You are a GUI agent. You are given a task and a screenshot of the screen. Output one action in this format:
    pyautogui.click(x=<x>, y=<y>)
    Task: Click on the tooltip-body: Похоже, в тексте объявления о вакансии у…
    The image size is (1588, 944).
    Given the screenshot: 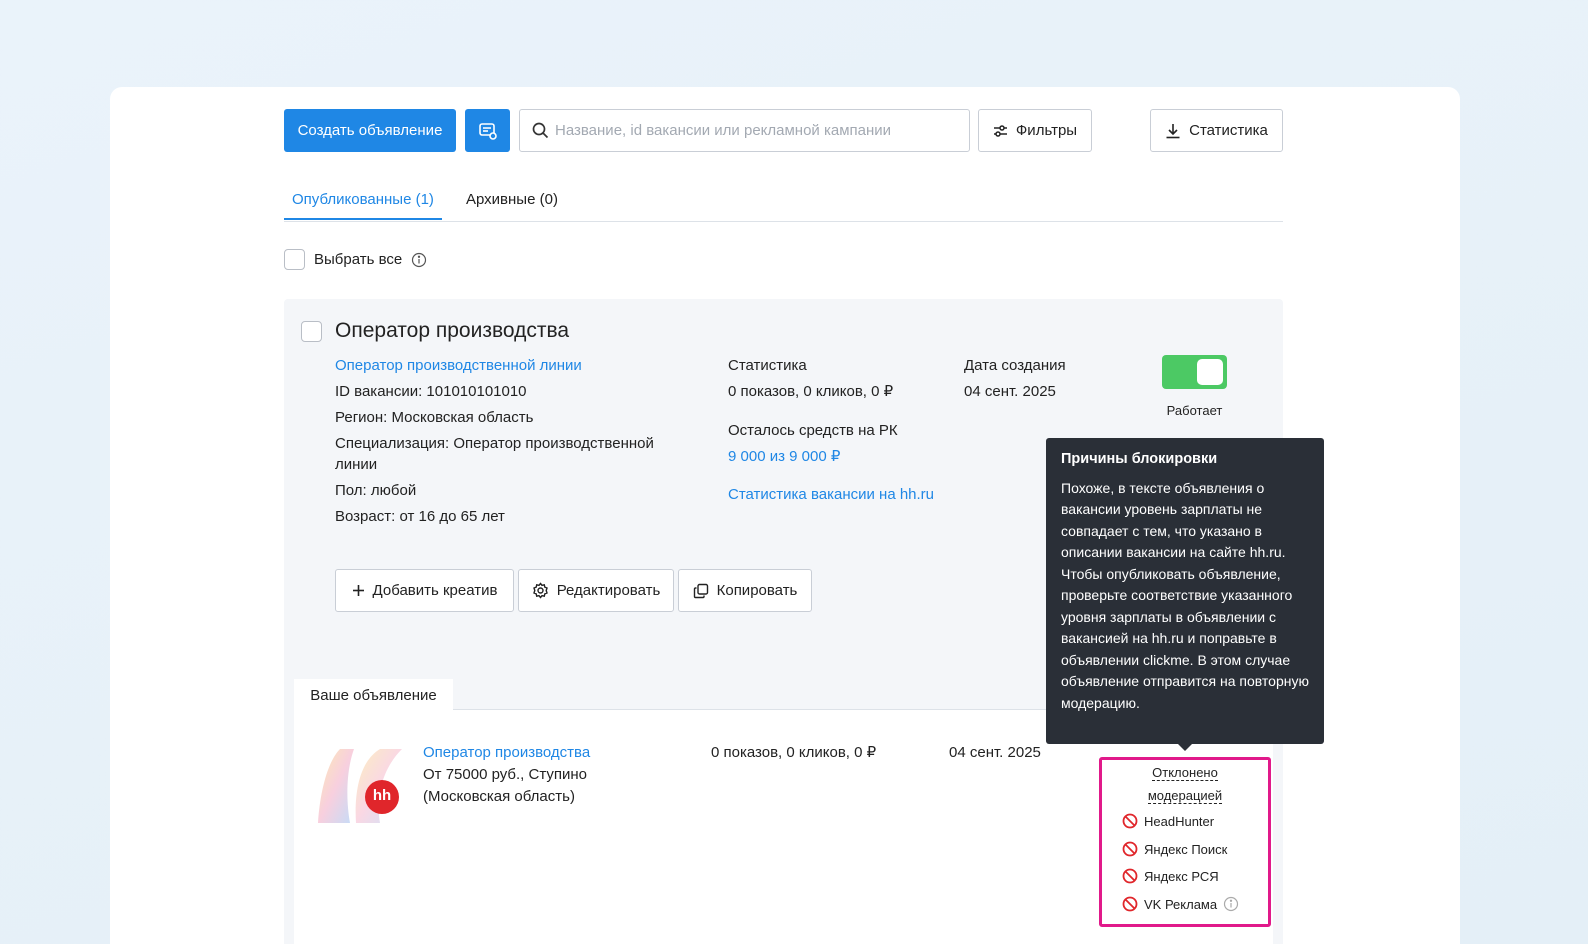 What is the action you would take?
    pyautogui.click(x=1185, y=595)
    